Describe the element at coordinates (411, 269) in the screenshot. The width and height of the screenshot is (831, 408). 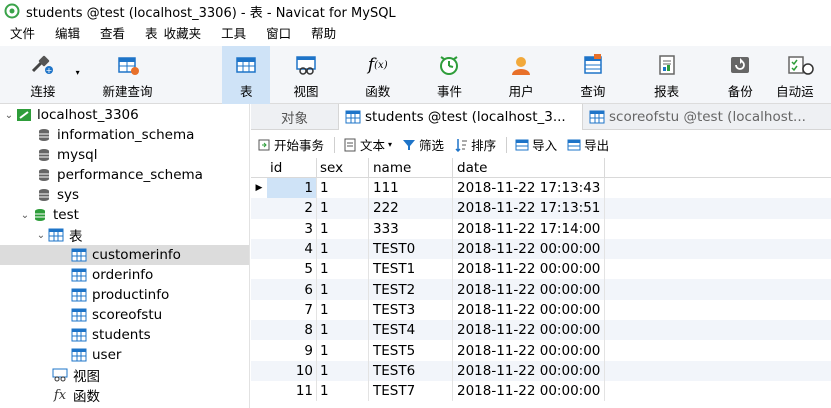
I see `cell-name: TEST1` at that location.